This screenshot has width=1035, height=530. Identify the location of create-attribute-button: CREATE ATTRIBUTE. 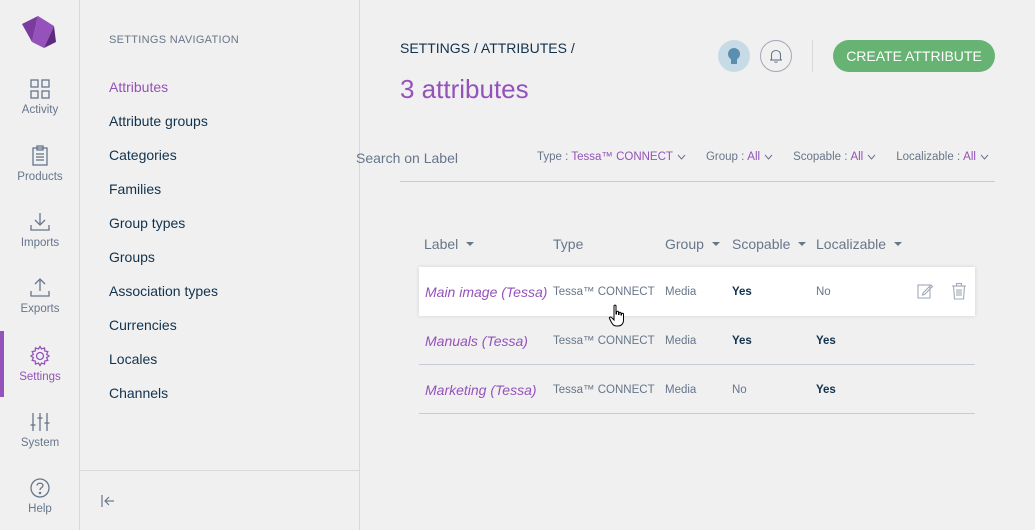
(914, 56).